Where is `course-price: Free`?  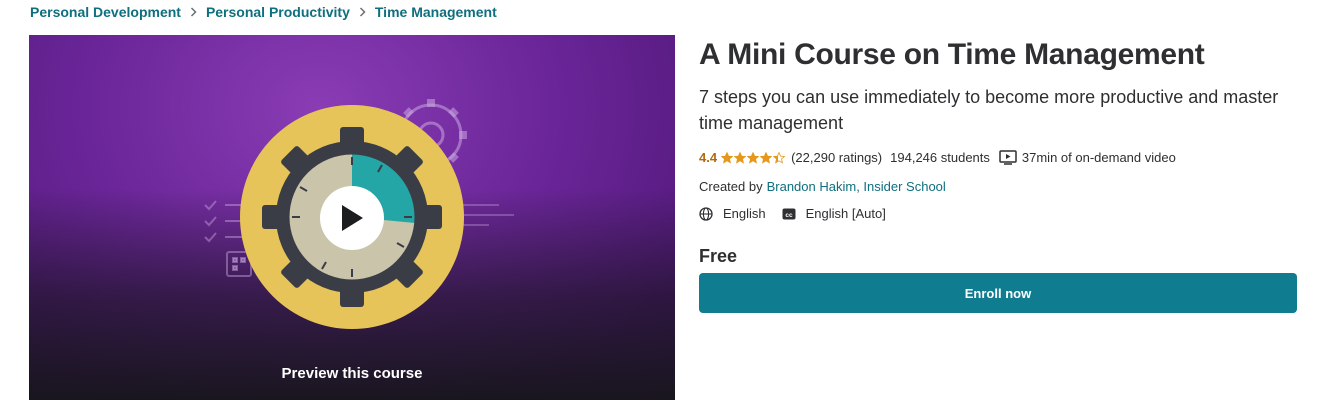
course-price: Free is located at coordinates (718, 256).